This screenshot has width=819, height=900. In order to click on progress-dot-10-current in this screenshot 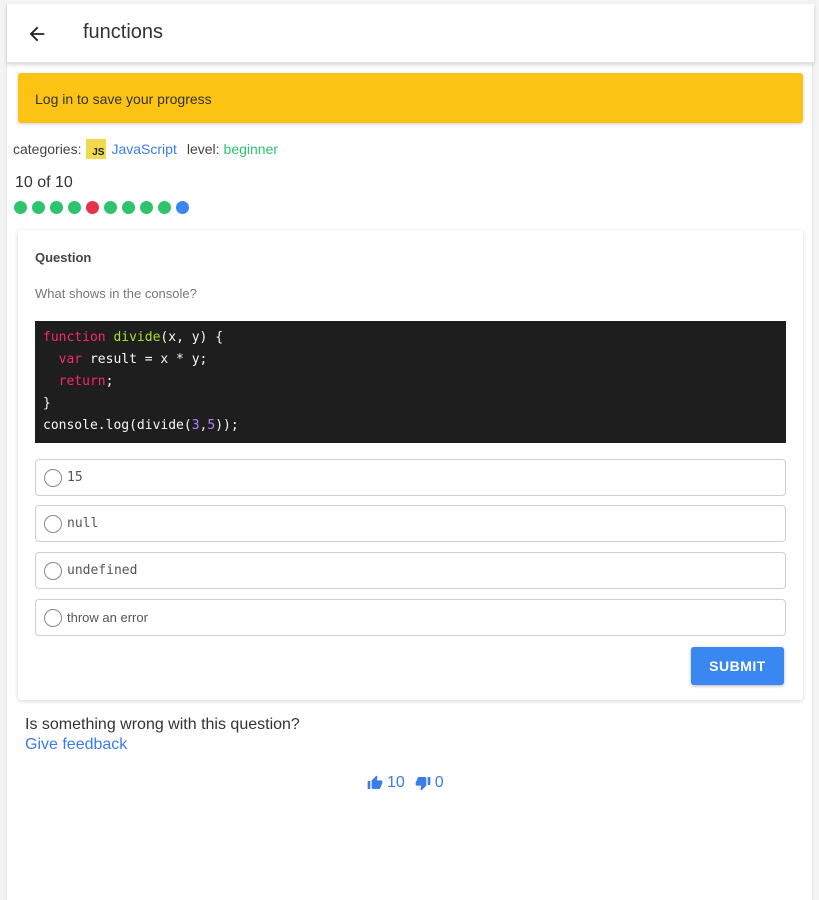, I will do `click(182, 207)`.